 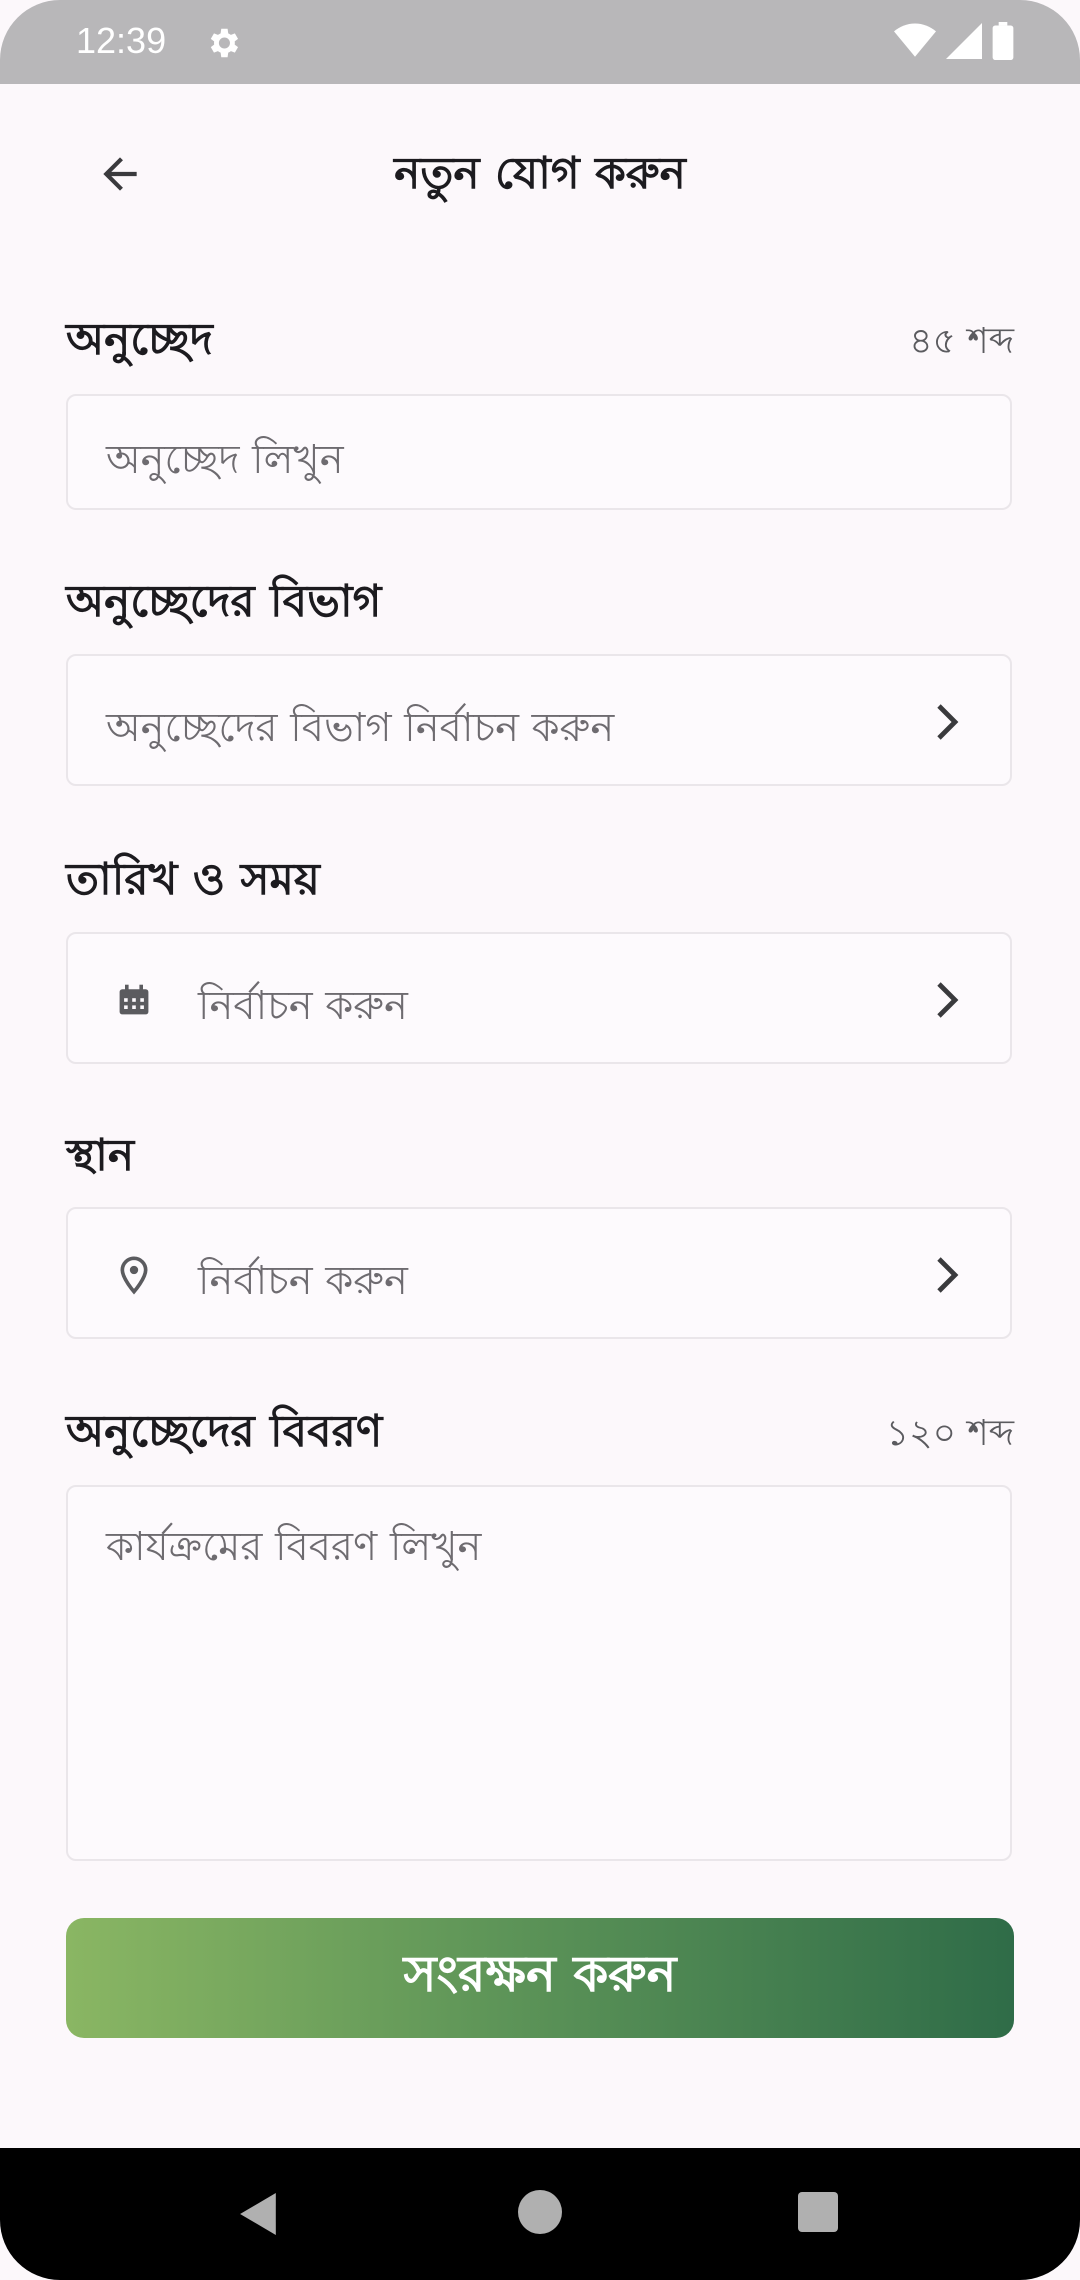 I want to click on description-textarea: কার্যক্রমের বিবরণ লিখুন, so click(x=539, y=1673).